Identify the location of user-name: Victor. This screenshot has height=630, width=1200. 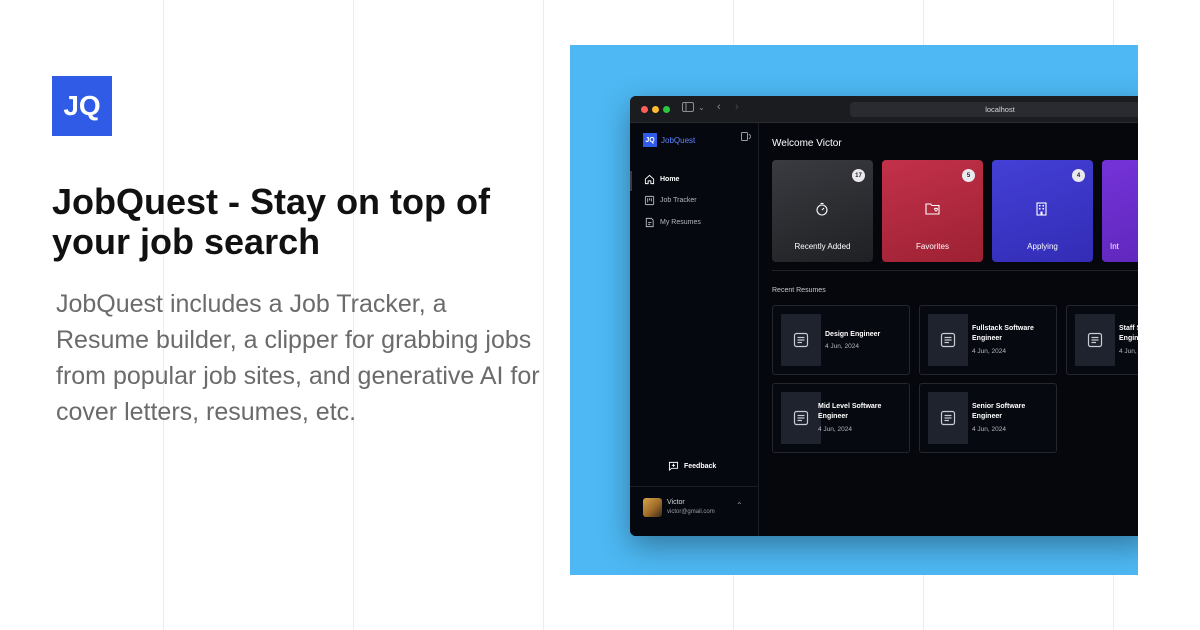
(676, 502).